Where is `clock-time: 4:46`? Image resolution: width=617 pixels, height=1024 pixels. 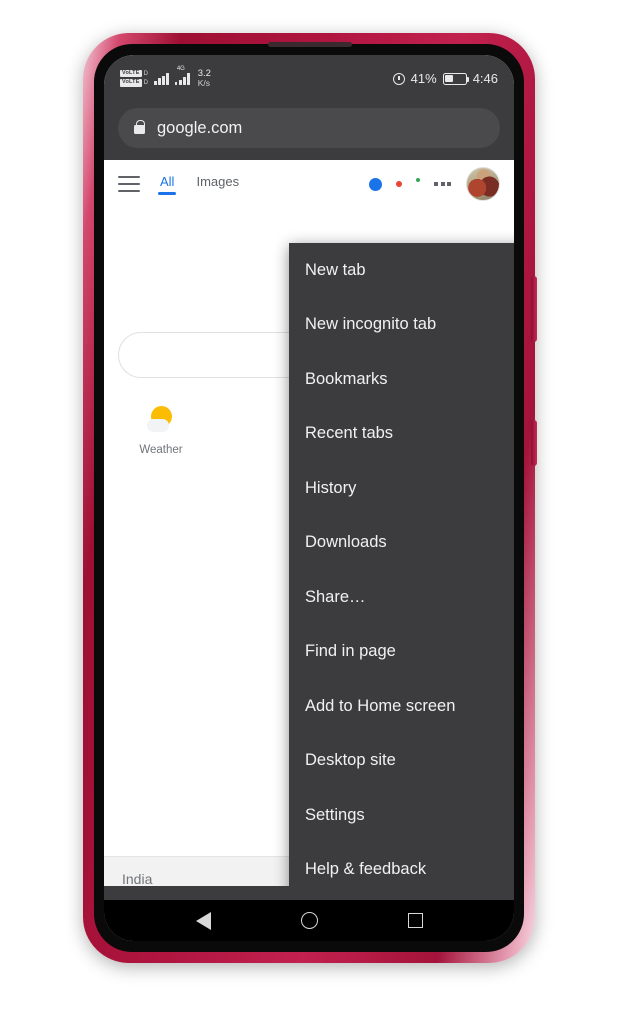
clock-time: 4:46 is located at coordinates (485, 78).